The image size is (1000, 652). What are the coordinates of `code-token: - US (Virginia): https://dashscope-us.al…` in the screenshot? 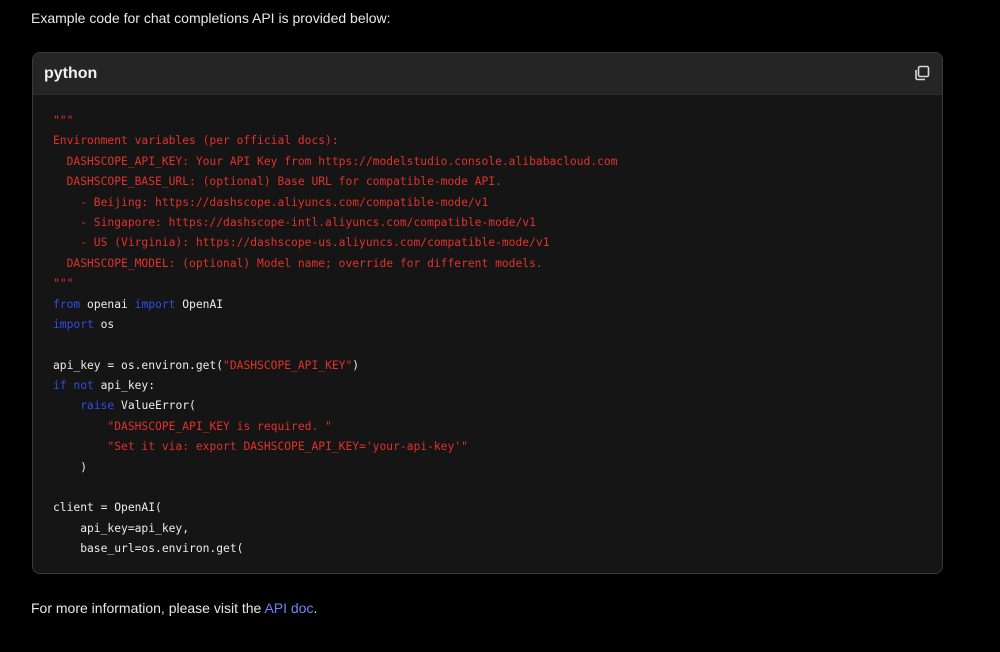 It's located at (301, 243).